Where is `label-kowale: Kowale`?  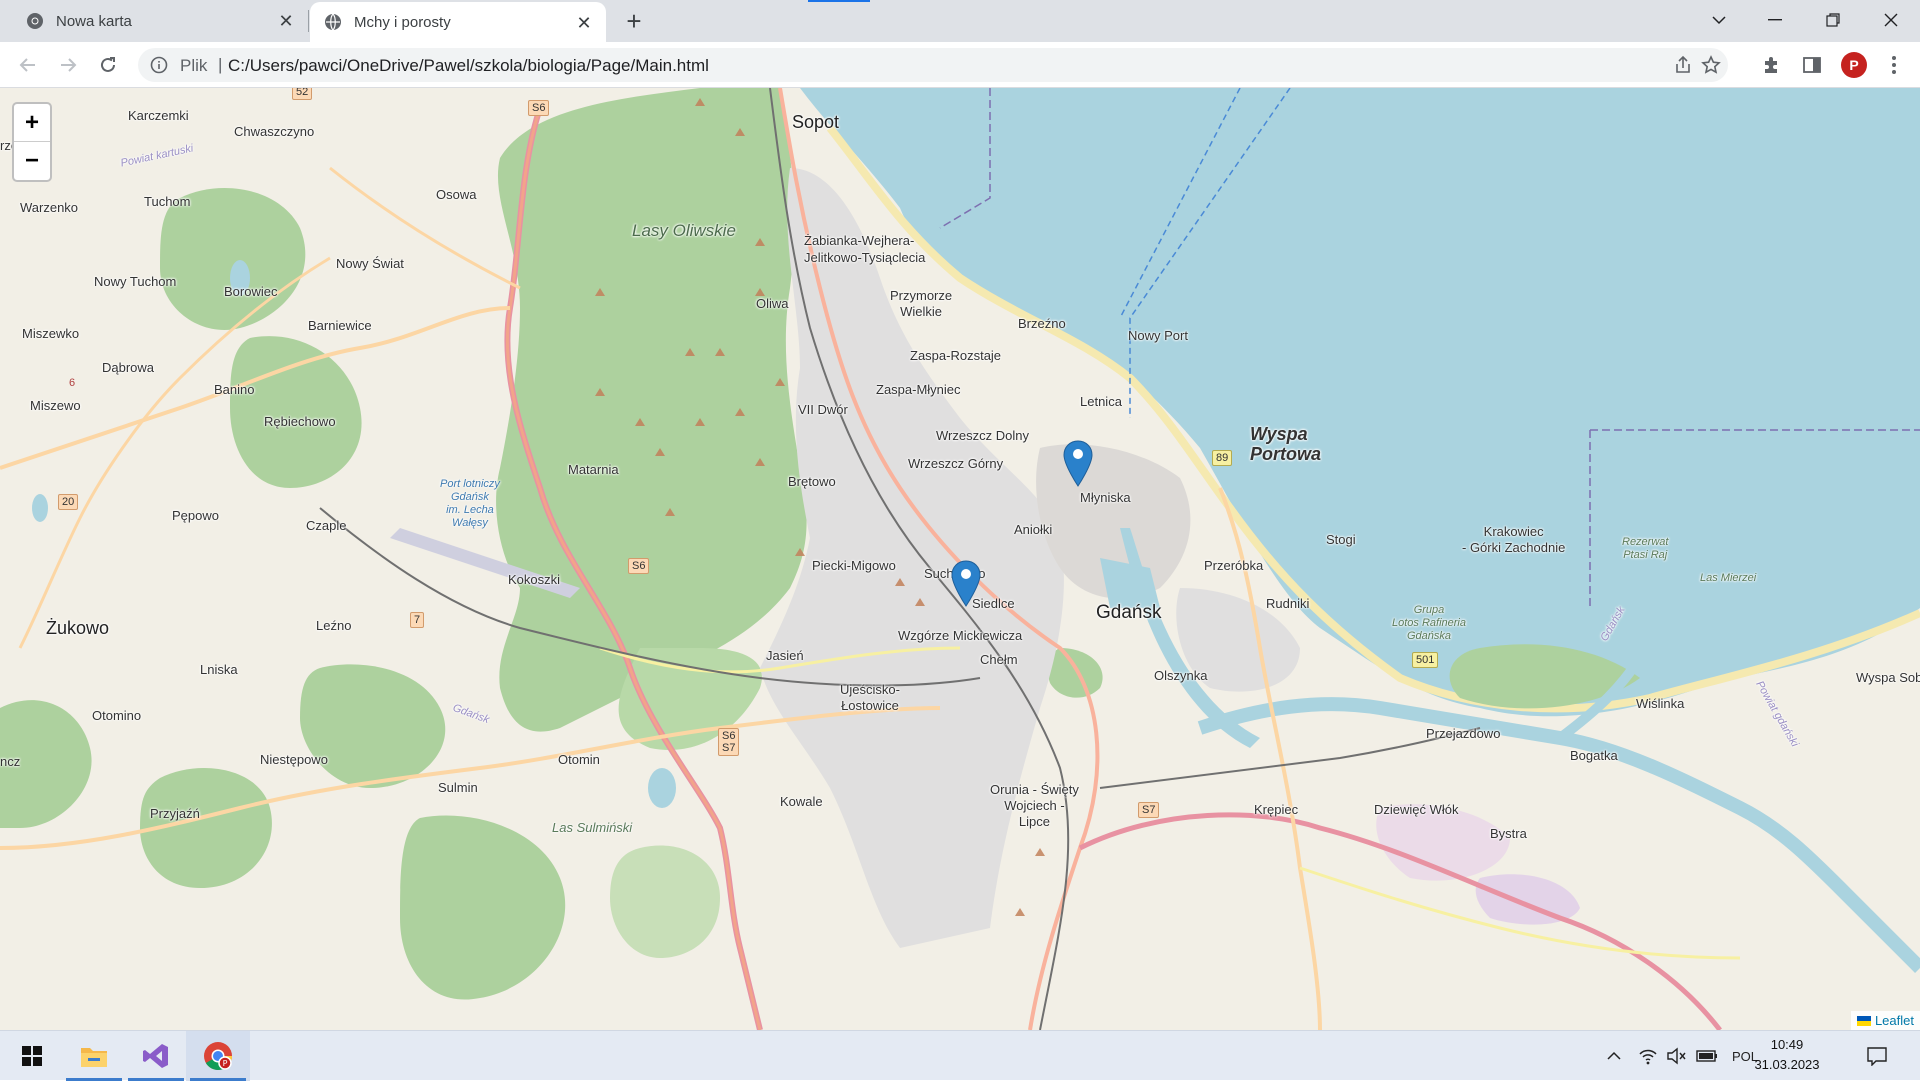
label-kowale: Kowale is located at coordinates (801, 801).